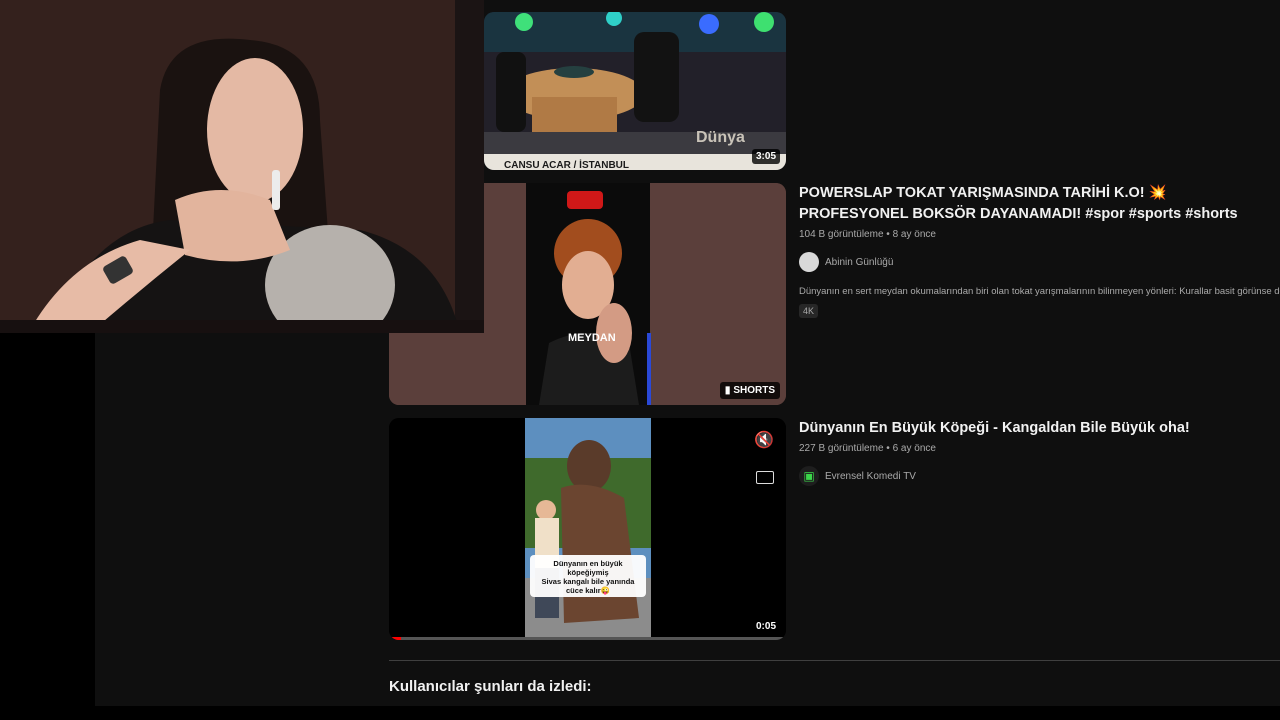  Describe the element at coordinates (765, 626) in the screenshot. I see `video-duration: 0:05` at that location.